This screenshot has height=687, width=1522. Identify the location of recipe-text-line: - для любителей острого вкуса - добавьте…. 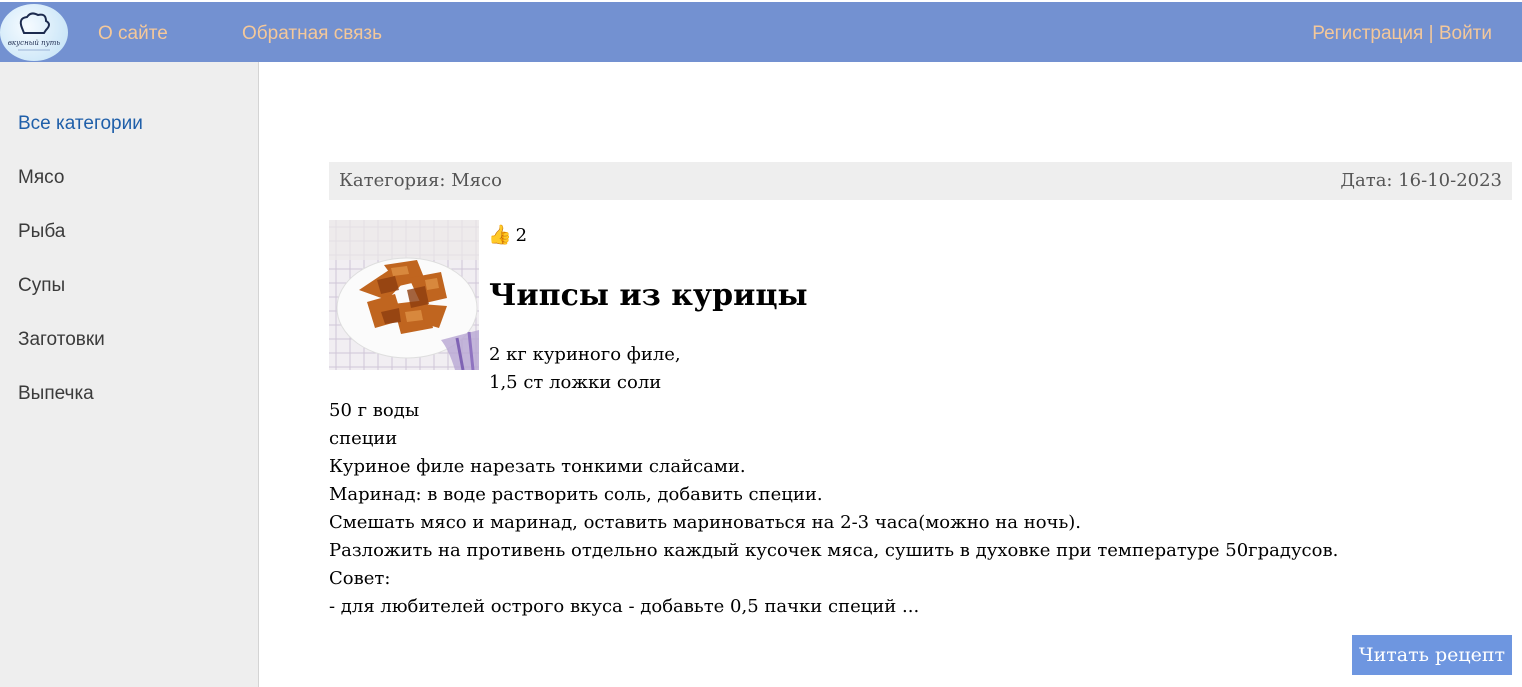
(624, 606).